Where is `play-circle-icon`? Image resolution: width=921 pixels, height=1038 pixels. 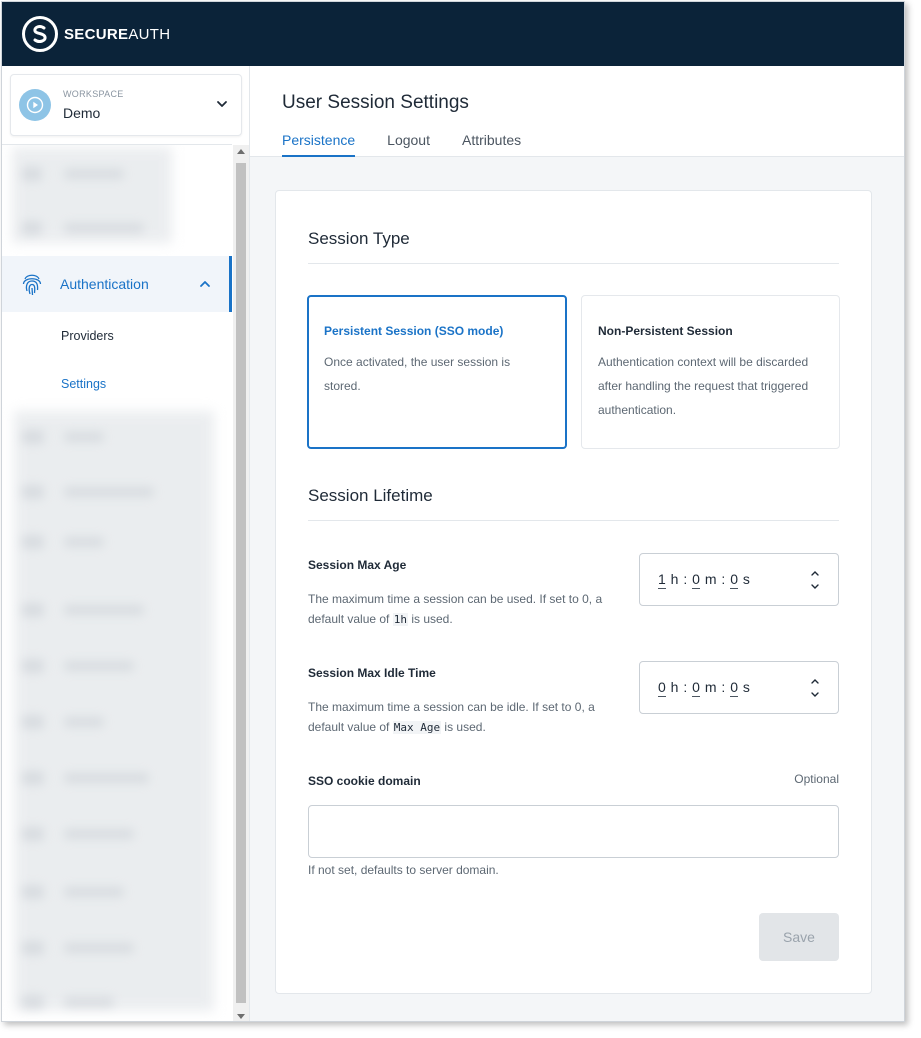 play-circle-icon is located at coordinates (35, 105).